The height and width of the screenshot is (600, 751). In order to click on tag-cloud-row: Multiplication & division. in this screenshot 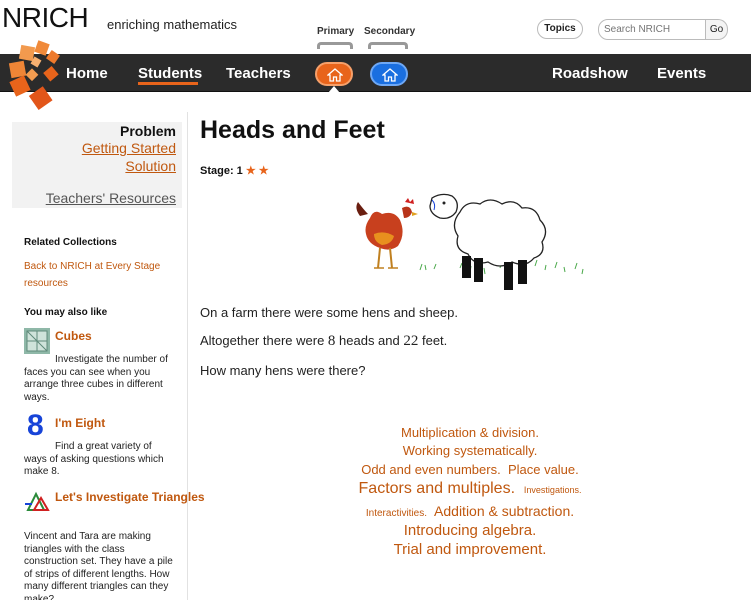, I will do `click(470, 432)`.